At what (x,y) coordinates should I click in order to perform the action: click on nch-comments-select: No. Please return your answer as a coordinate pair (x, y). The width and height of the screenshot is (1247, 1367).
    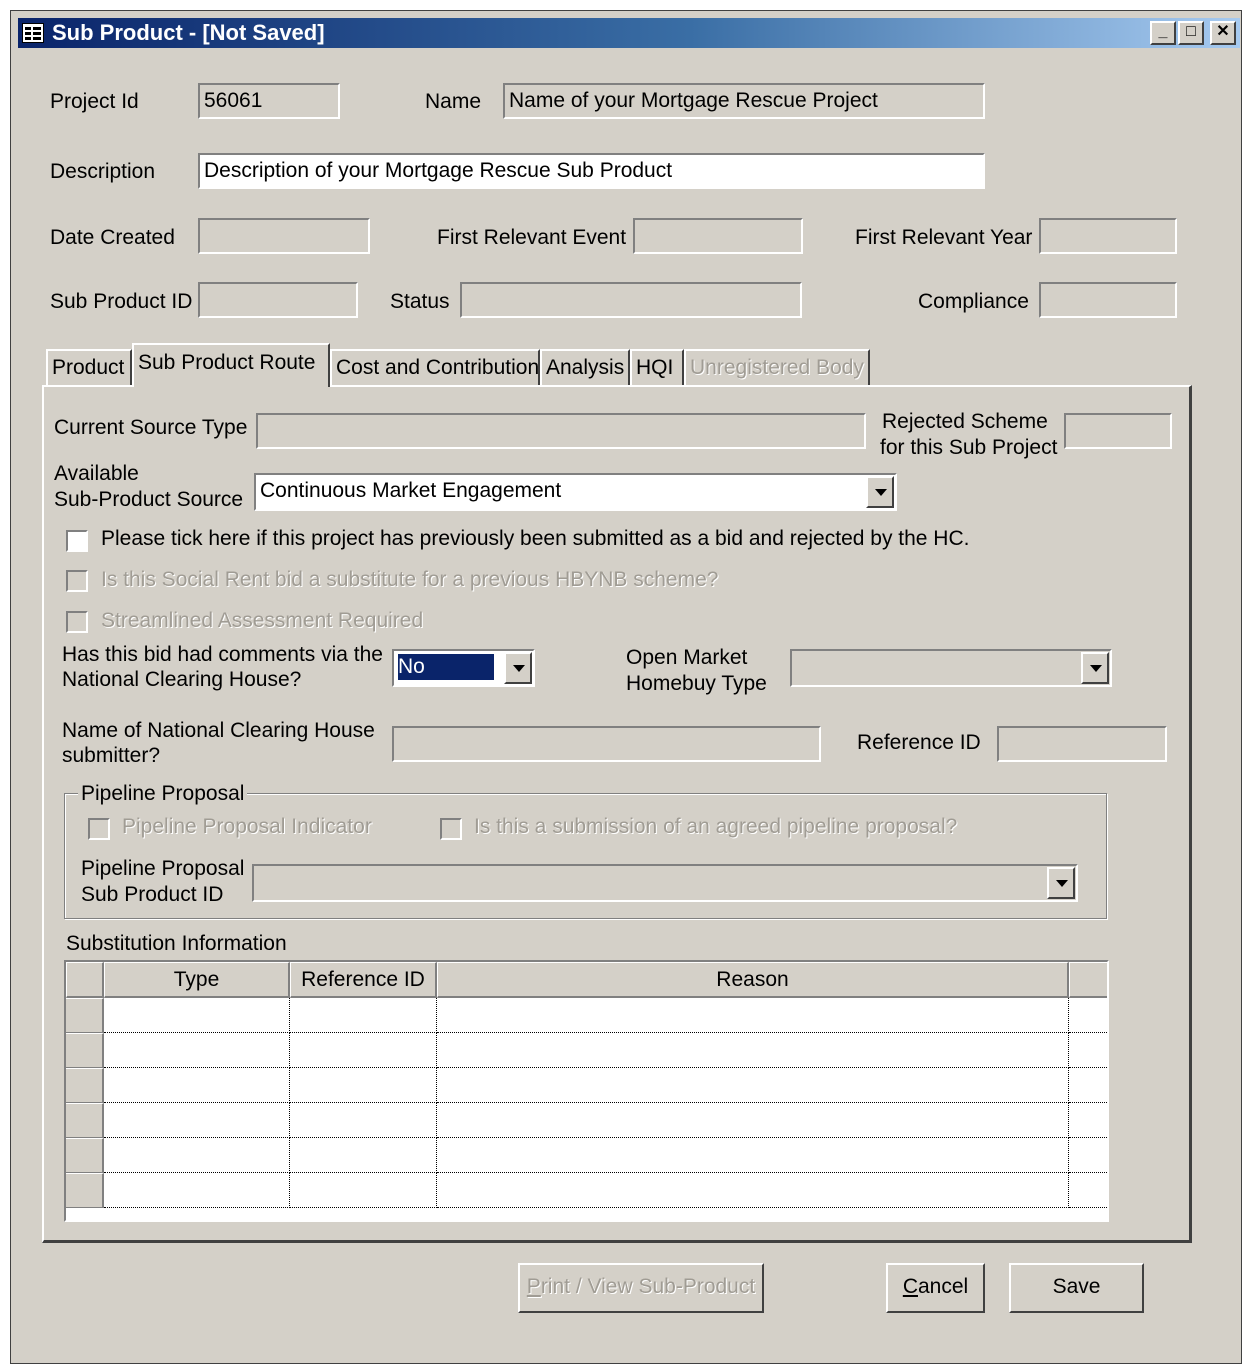
    Looking at the image, I should click on (463, 668).